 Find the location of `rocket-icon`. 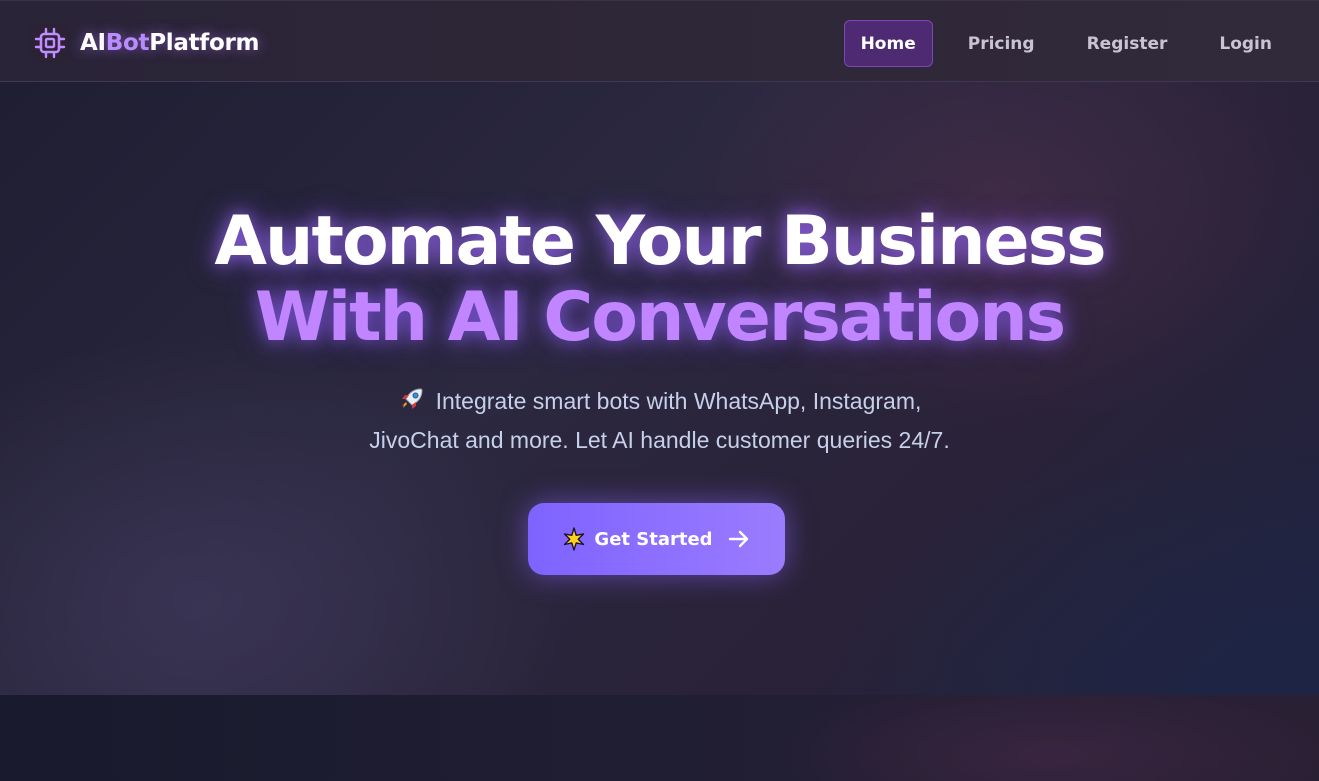

rocket-icon is located at coordinates (412, 404).